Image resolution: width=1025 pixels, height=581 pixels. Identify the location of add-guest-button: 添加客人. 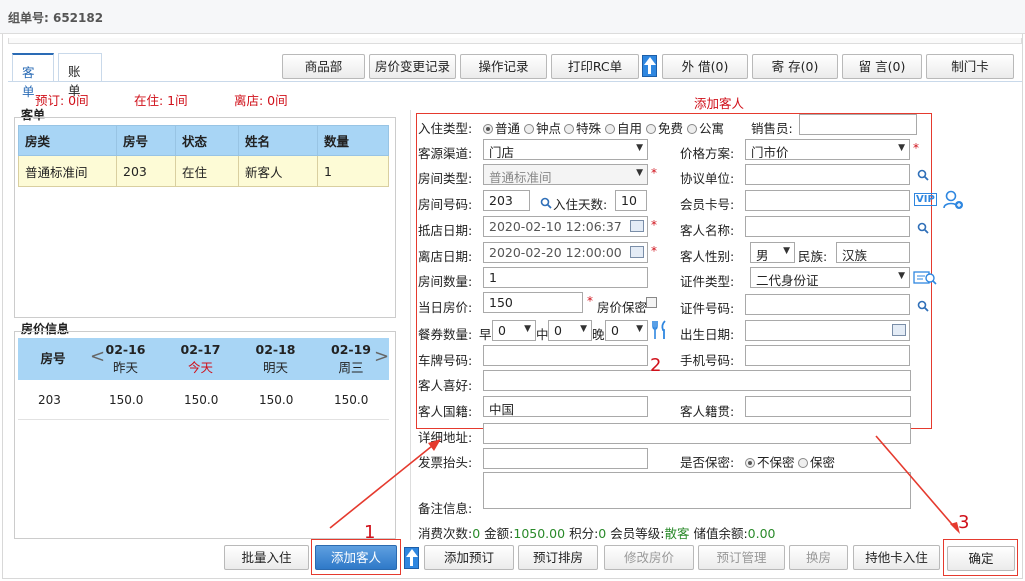
(356, 557).